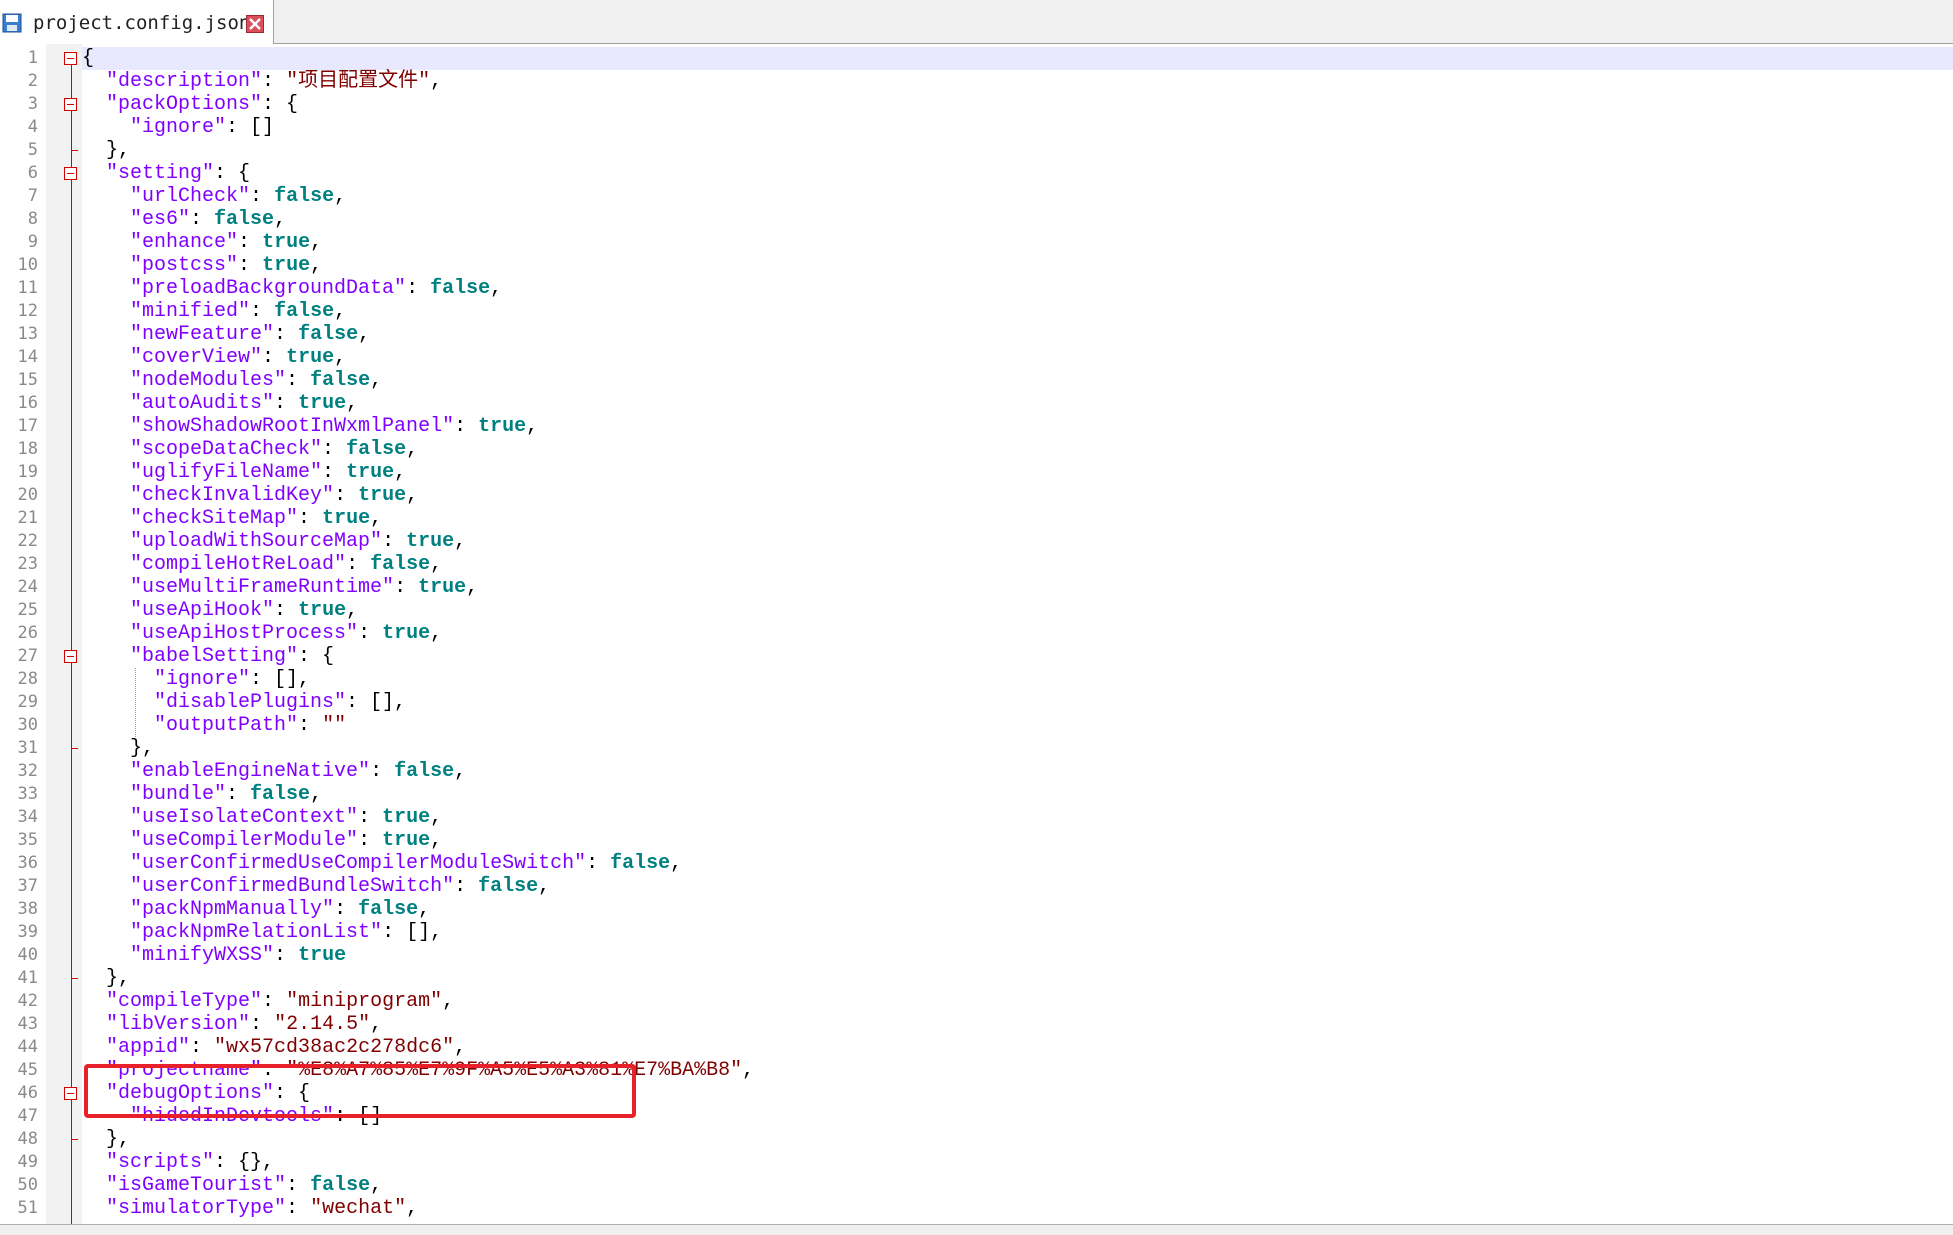 This screenshot has width=1953, height=1235. What do you see at coordinates (976, 1162) in the screenshot?
I see `code-line: 49 "scripts": {},` at bounding box center [976, 1162].